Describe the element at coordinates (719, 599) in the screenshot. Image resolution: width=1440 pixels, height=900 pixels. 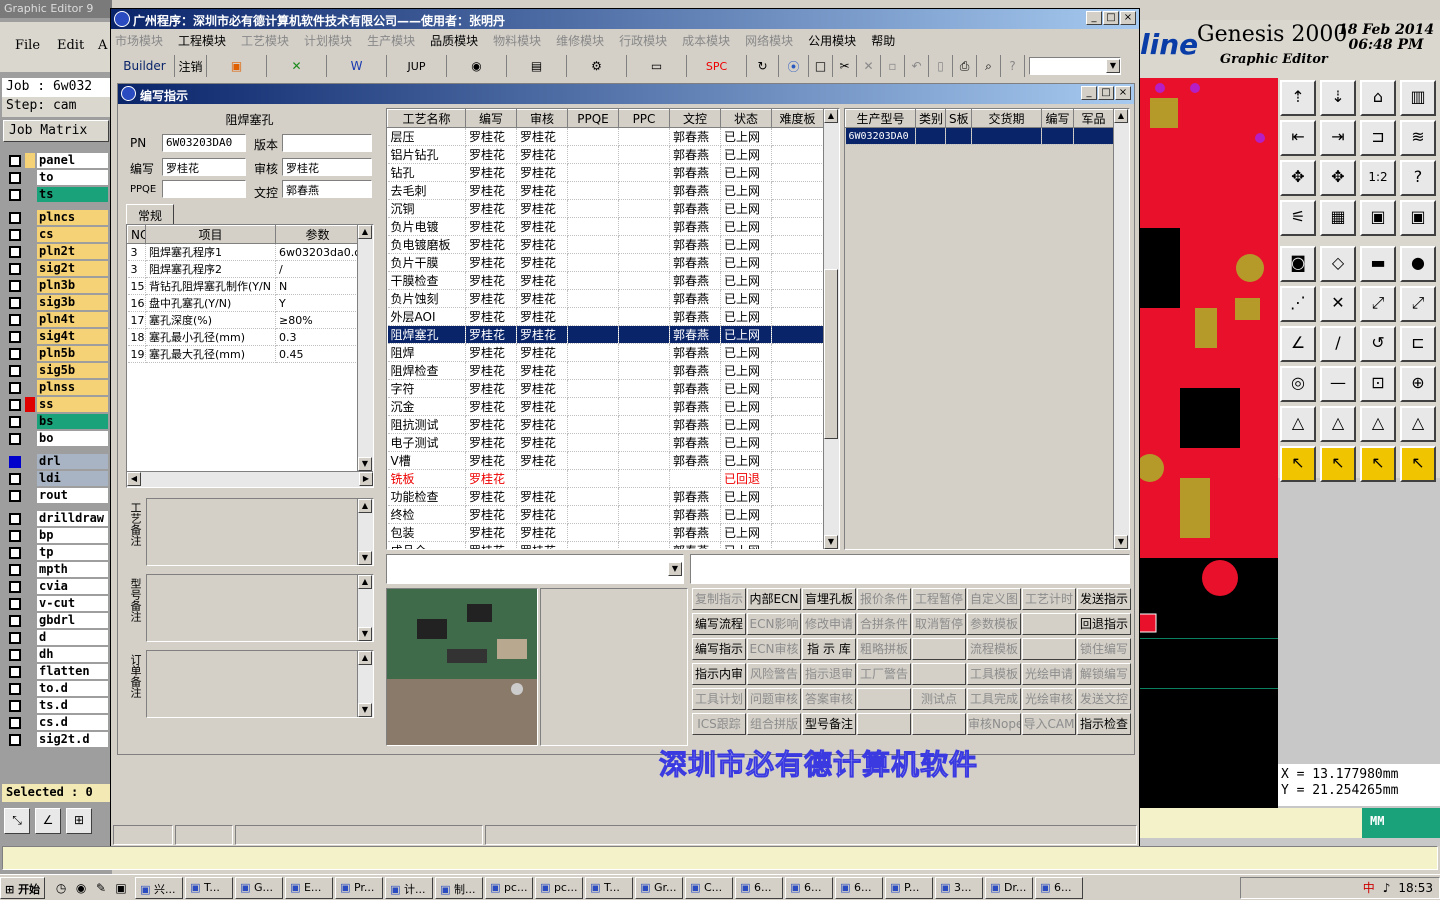
I see `action-button: 复制指示` at that location.